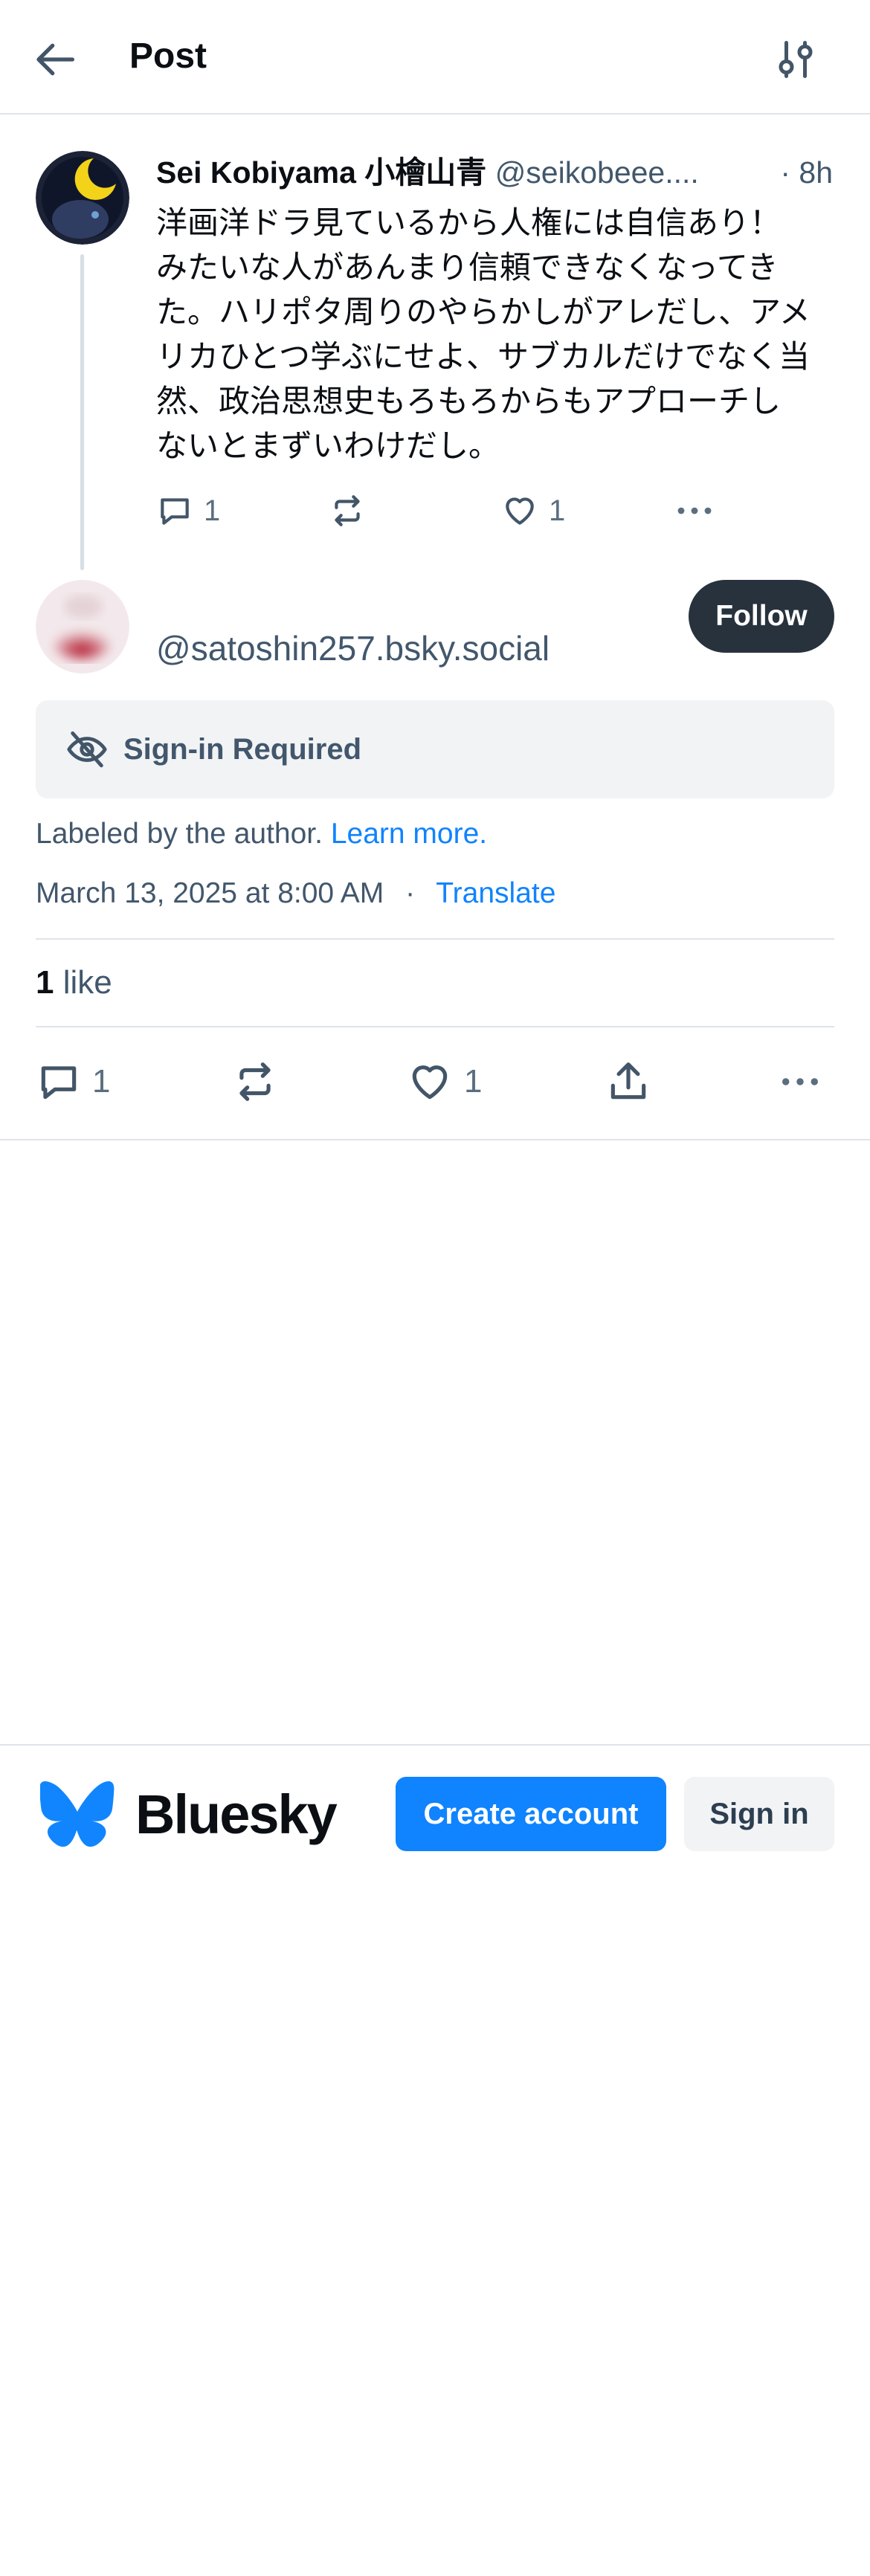 The height and width of the screenshot is (2576, 870). What do you see at coordinates (802, 172) in the screenshot?
I see `parent-post-time: · 8h` at bounding box center [802, 172].